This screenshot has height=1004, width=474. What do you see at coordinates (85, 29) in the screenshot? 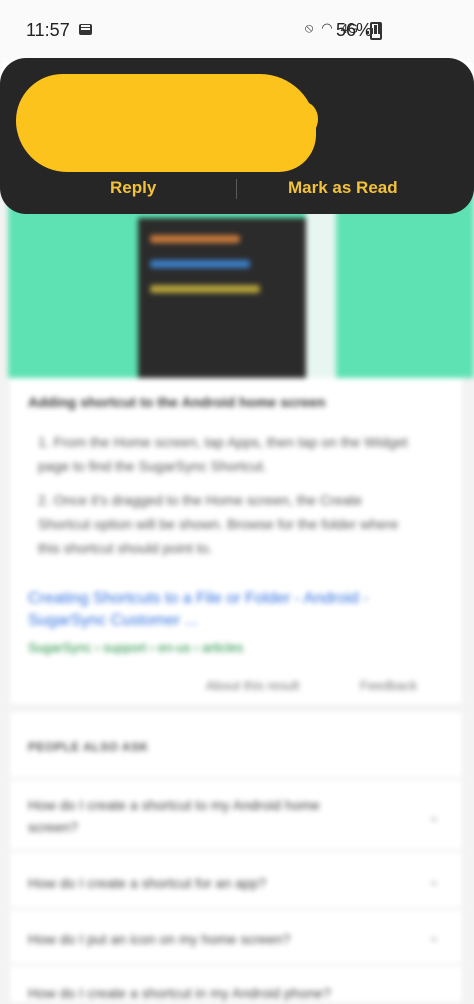
I see `message-notification-icon` at bounding box center [85, 29].